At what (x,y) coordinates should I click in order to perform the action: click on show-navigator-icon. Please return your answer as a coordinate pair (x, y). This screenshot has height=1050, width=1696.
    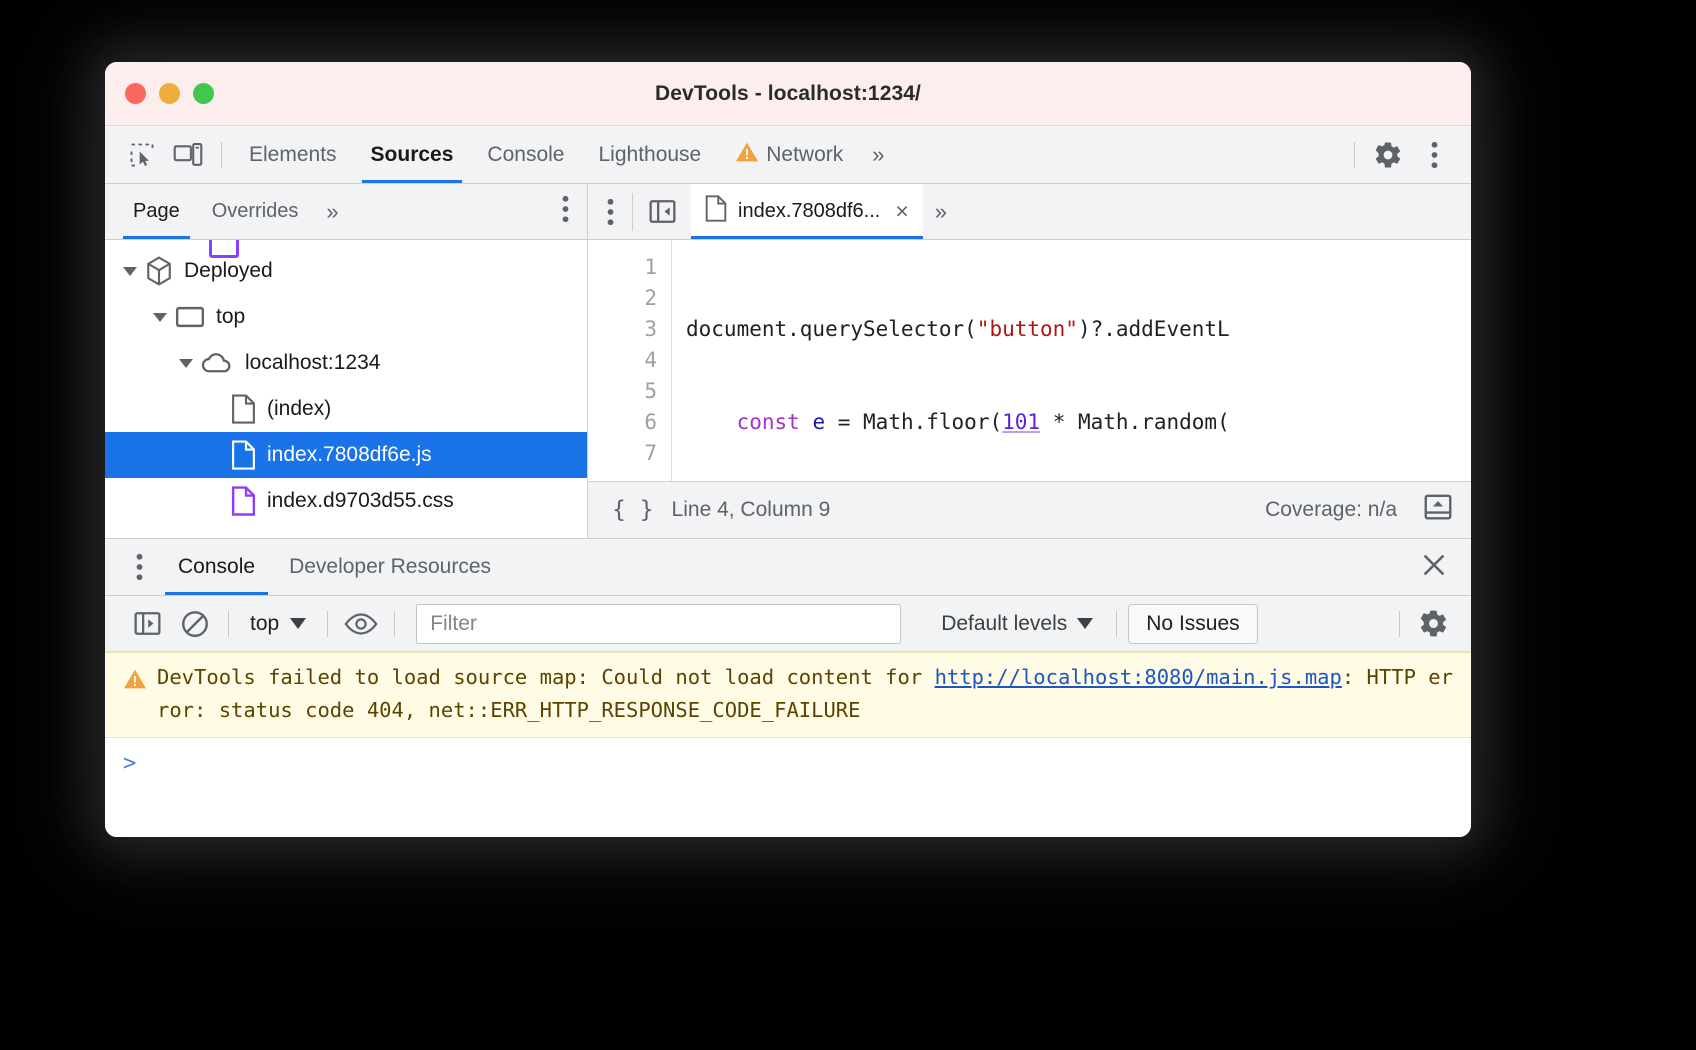
    Looking at the image, I should click on (662, 211).